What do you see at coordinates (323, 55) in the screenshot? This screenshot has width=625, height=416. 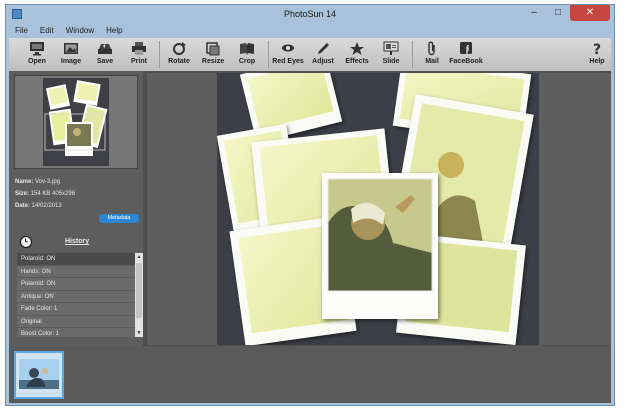 I see `adjust-button: Adjust` at bounding box center [323, 55].